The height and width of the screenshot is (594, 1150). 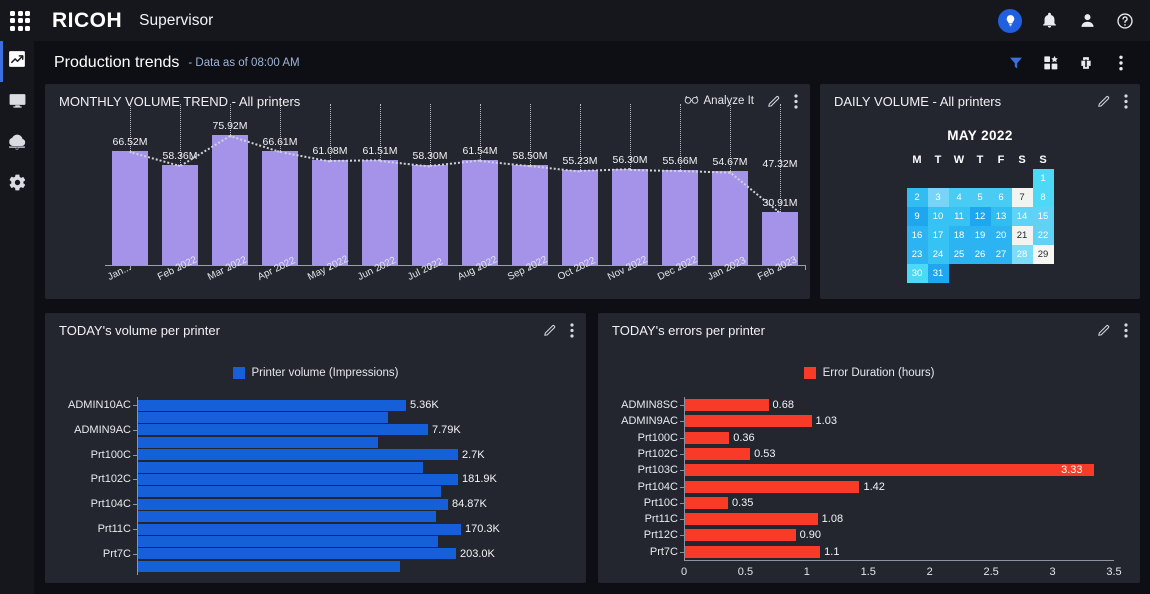 I want to click on chart-category-label: Prt11C, so click(x=661, y=519).